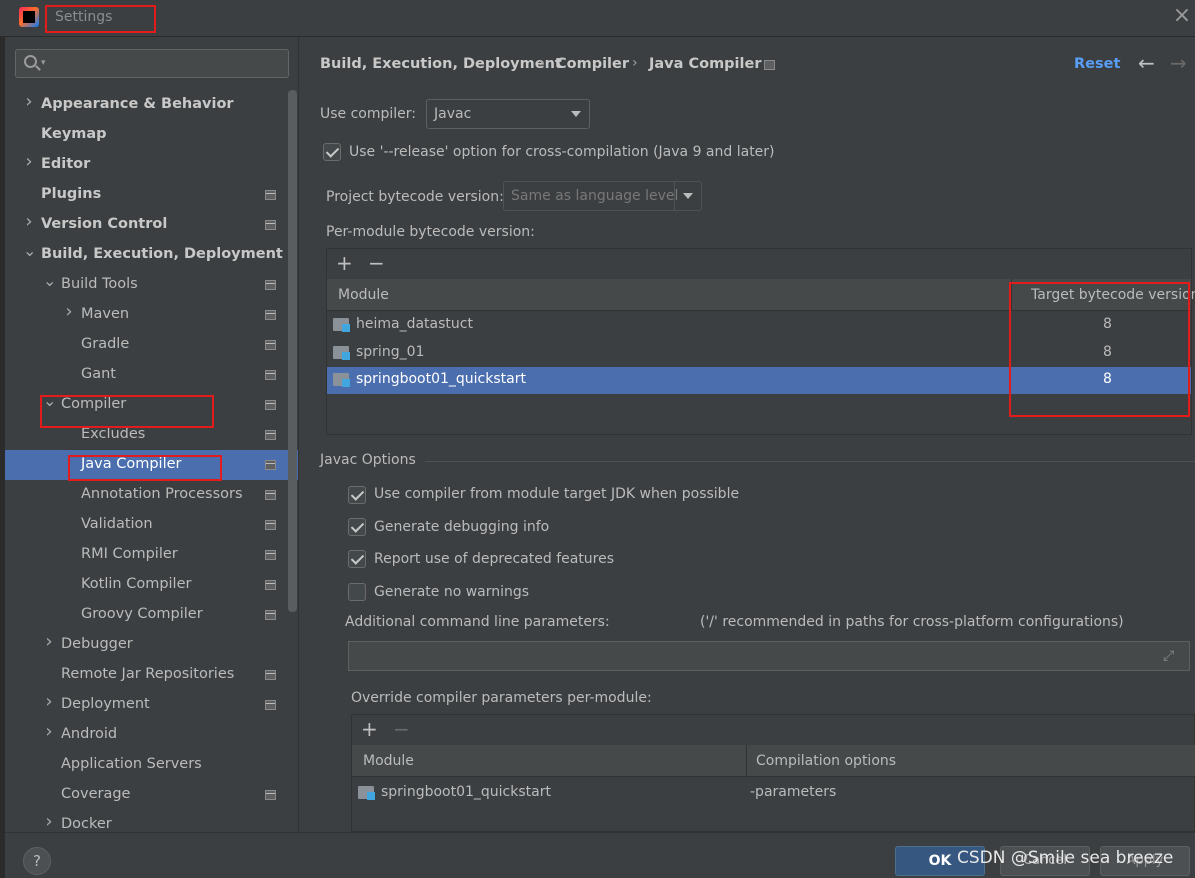  What do you see at coordinates (151, 645) in the screenshot?
I see `sidebar-item-debugger: › Debugger` at bounding box center [151, 645].